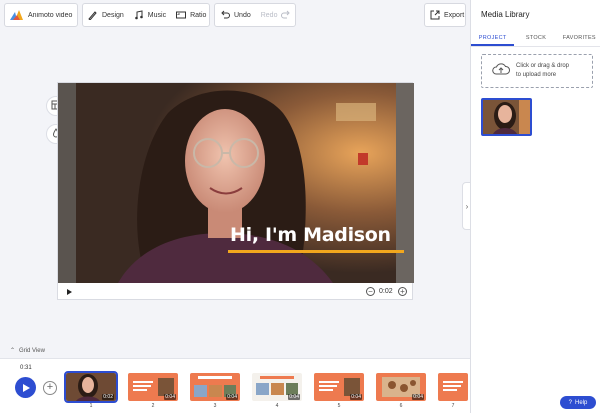 The height and width of the screenshot is (413, 600). Describe the element at coordinates (454, 15) in the screenshot. I see `export-label: Export` at that location.